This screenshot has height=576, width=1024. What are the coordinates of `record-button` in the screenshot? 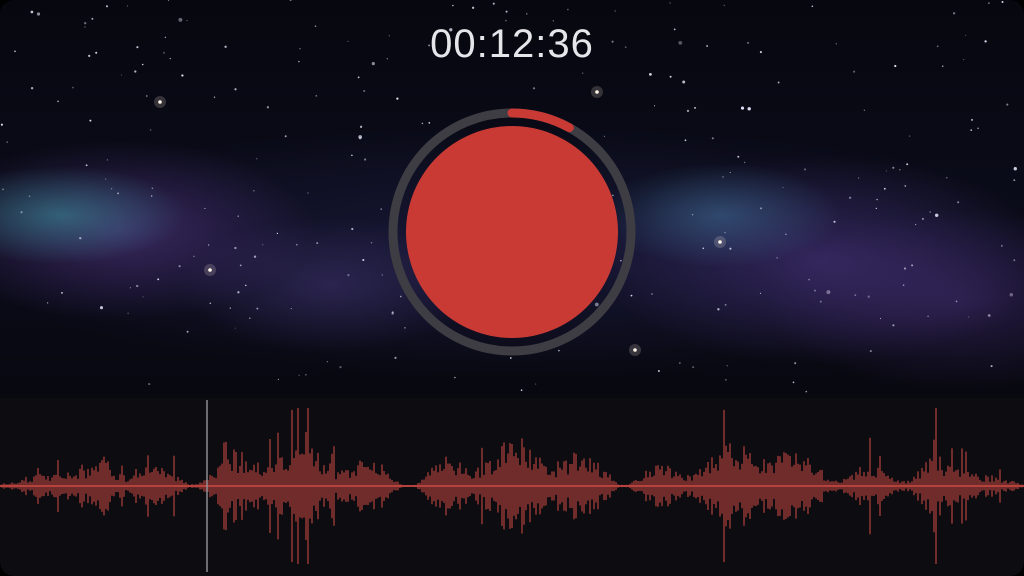 It's located at (512, 232).